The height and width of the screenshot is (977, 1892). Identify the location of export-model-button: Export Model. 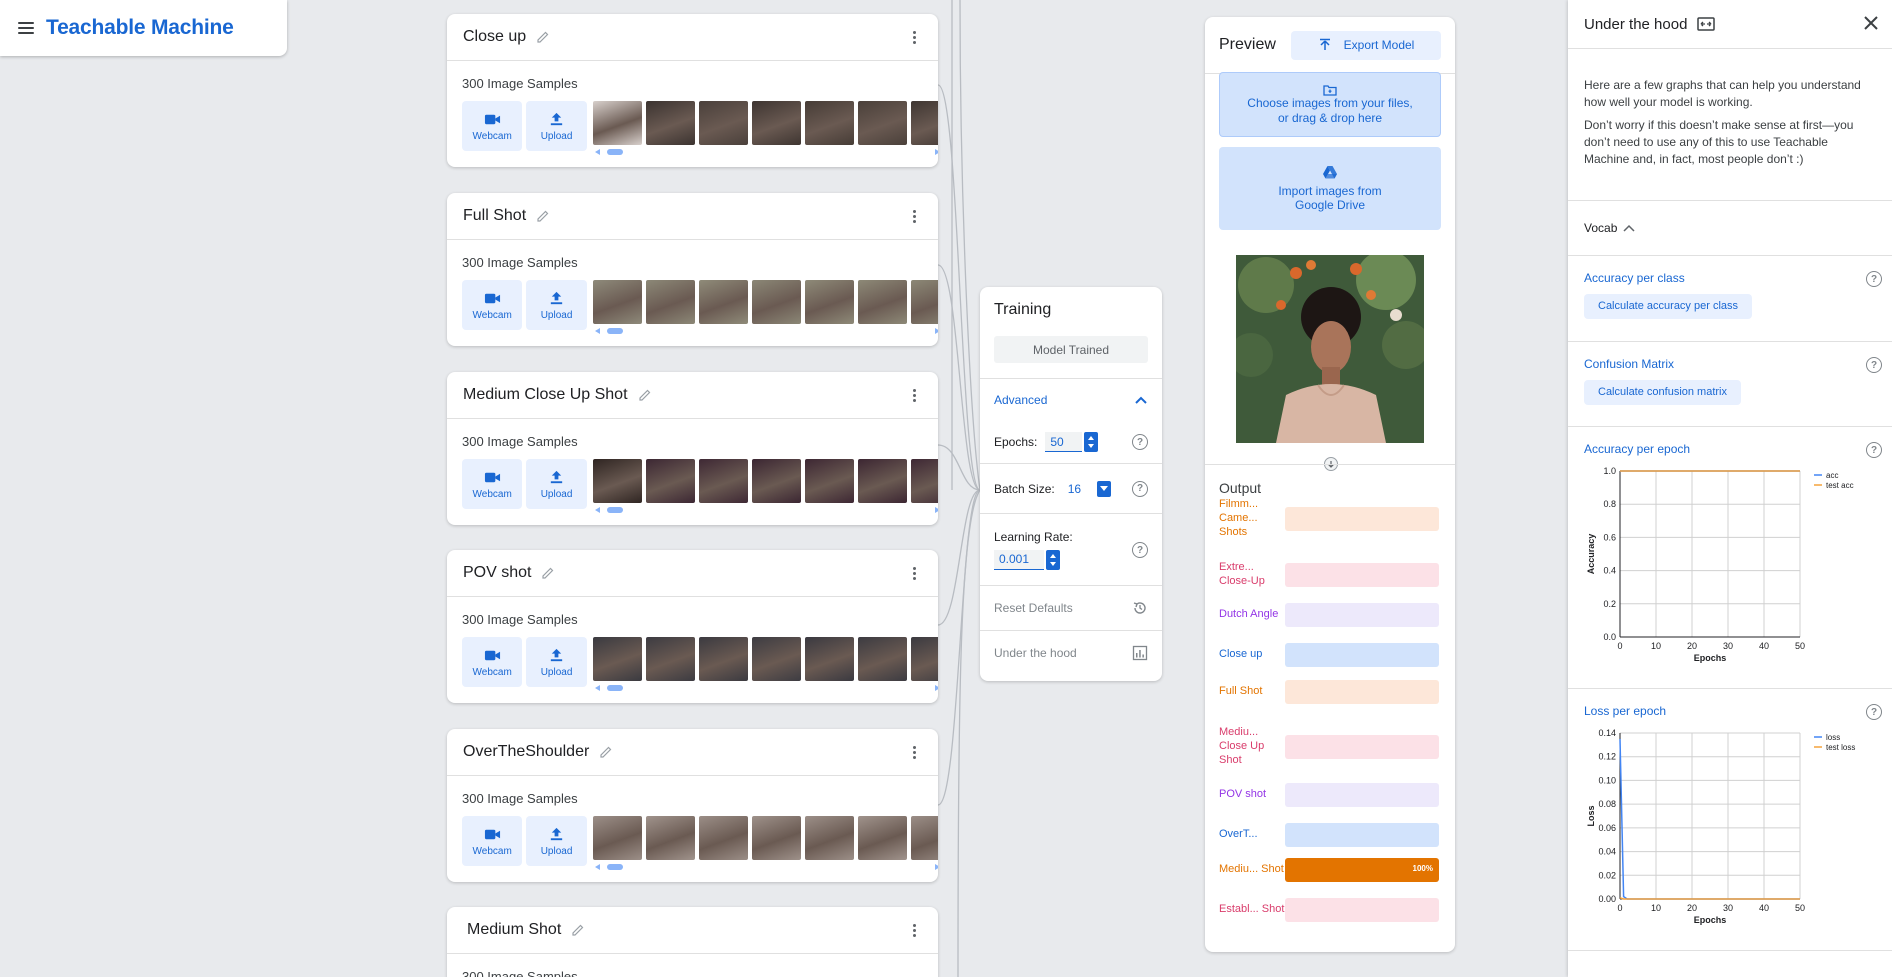
(1366, 45).